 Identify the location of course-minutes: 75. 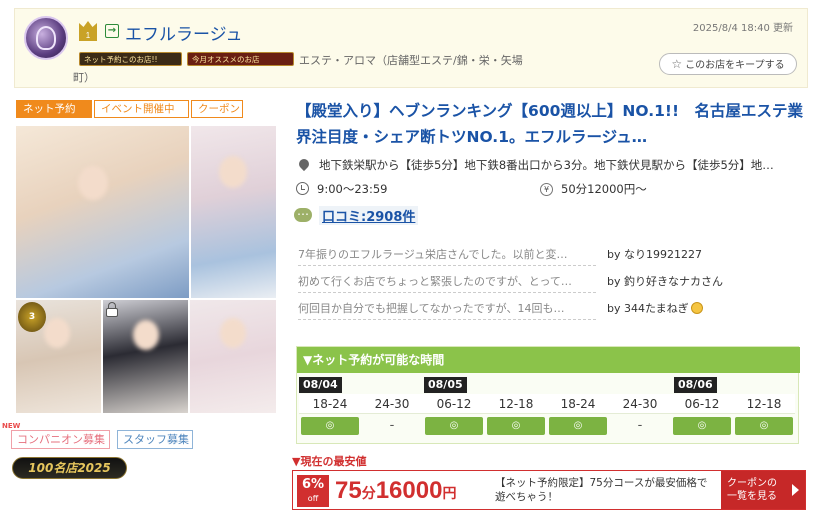
(348, 490).